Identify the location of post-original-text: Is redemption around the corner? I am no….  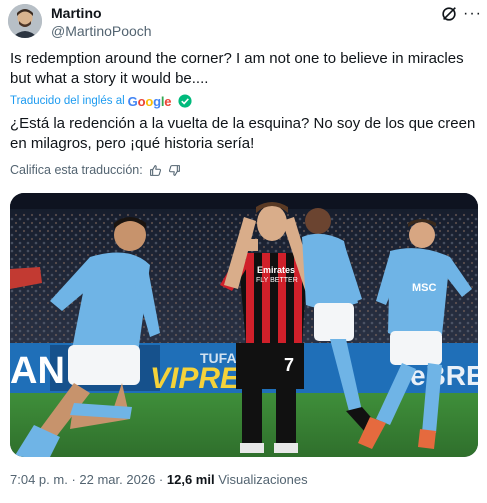
(237, 68).